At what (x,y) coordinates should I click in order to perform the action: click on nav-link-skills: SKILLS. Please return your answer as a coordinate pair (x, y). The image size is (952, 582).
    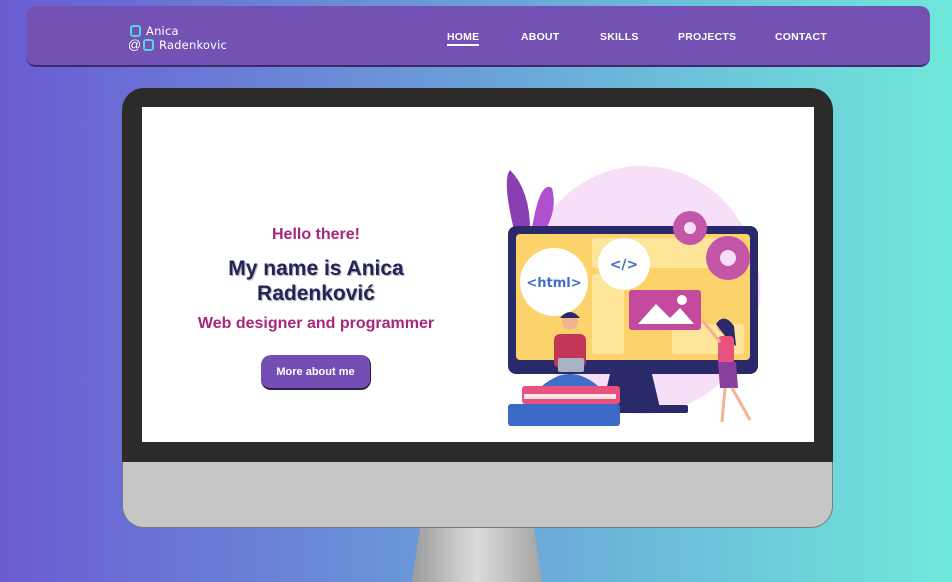
    Looking at the image, I should click on (619, 37).